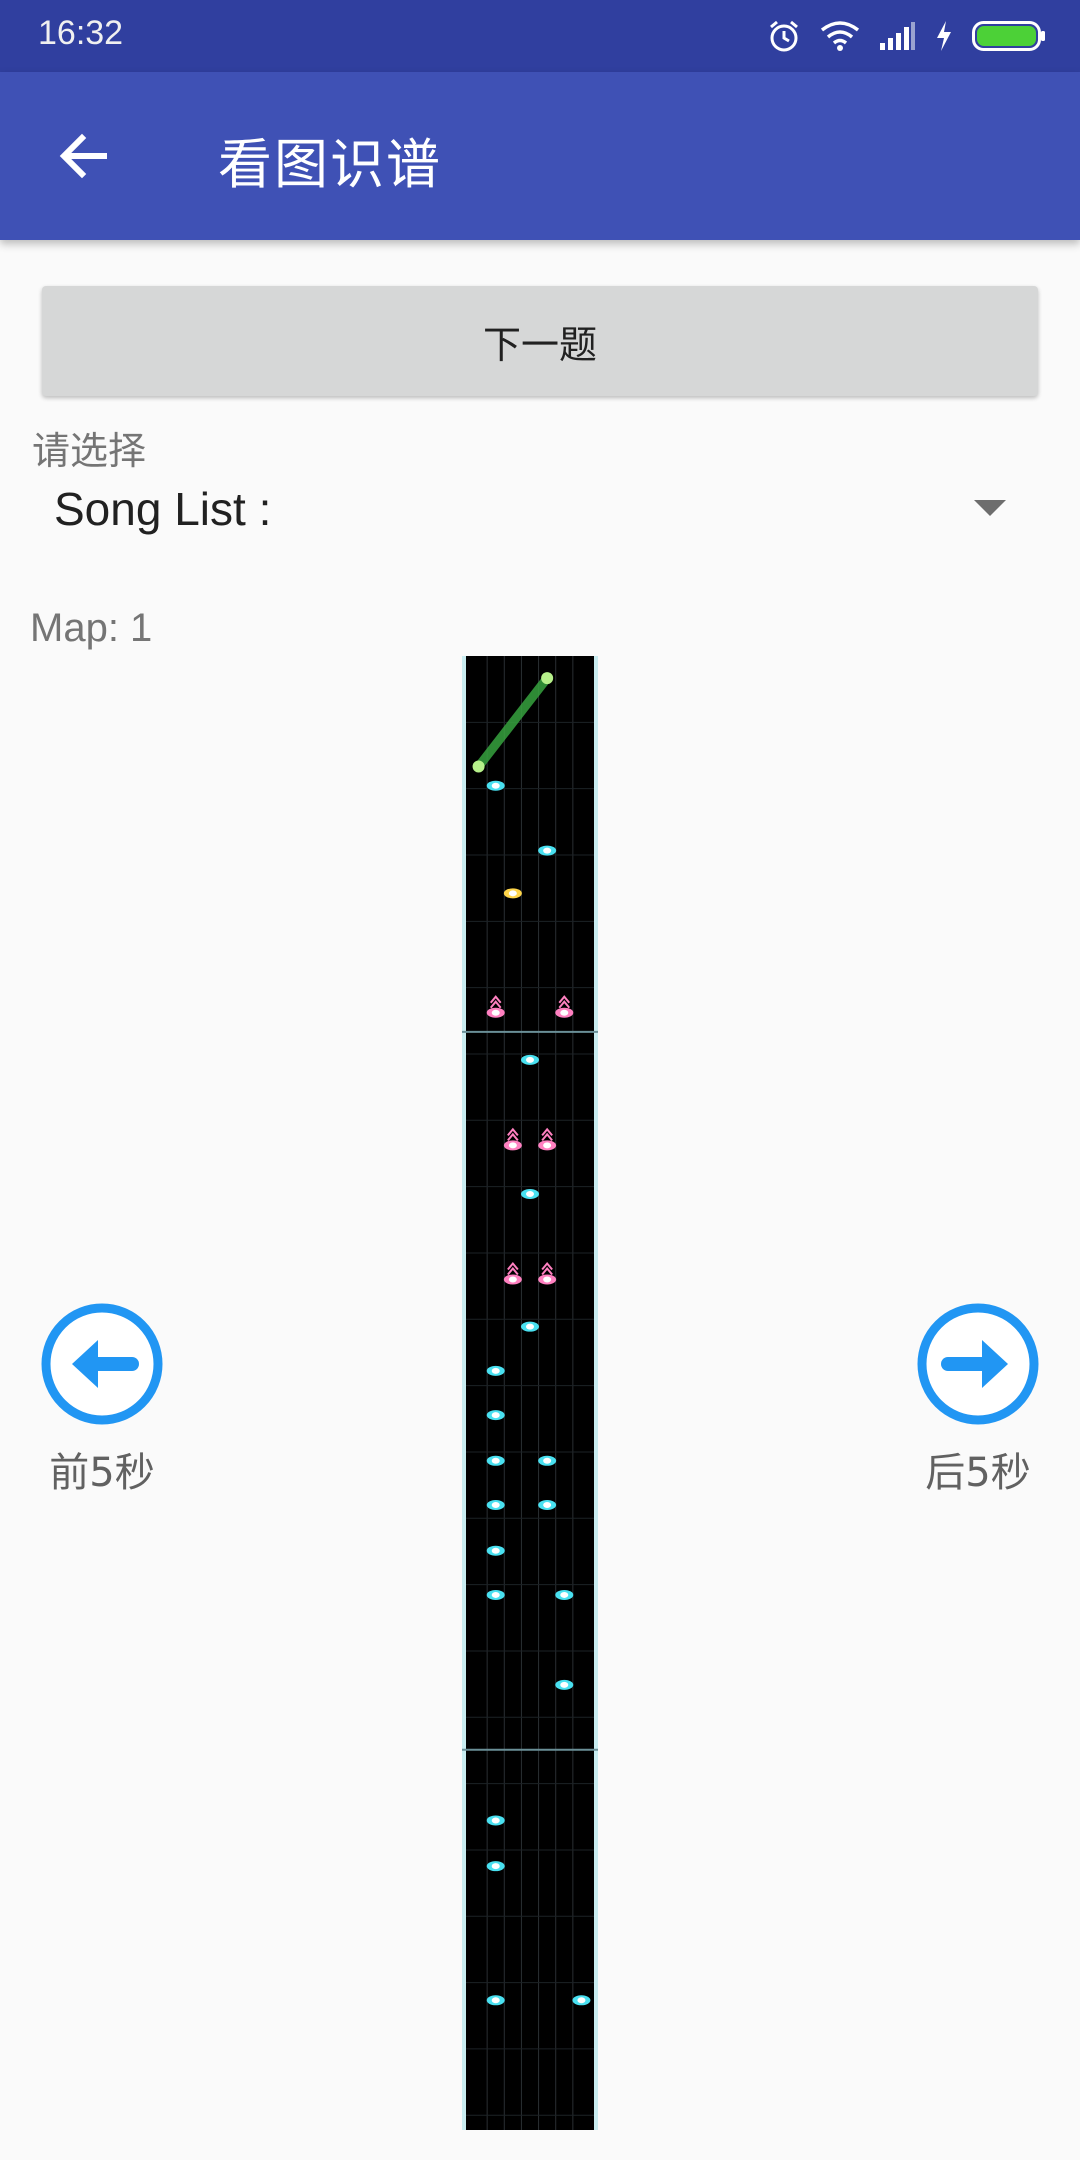 This screenshot has width=1080, height=2160. What do you see at coordinates (897, 36) in the screenshot?
I see `signal-icon` at bounding box center [897, 36].